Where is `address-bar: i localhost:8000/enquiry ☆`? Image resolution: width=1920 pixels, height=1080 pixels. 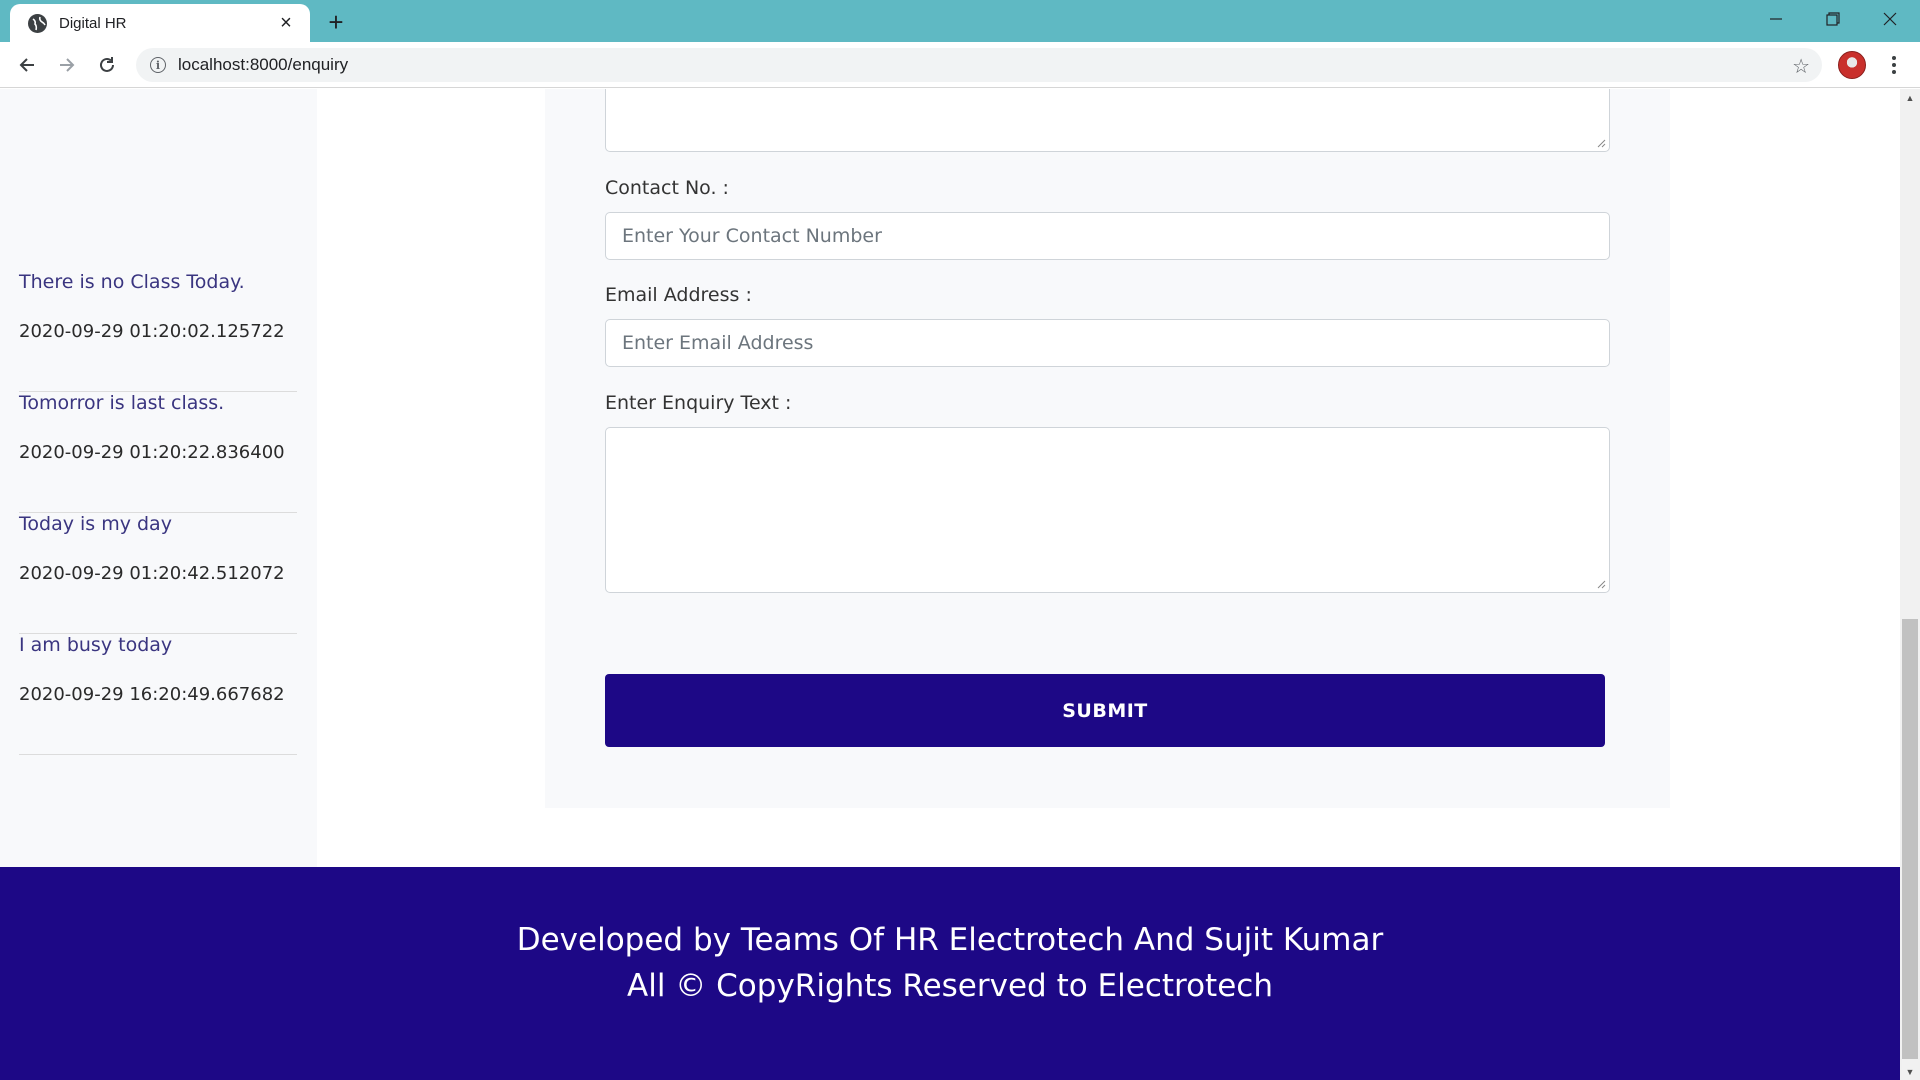
address-bar: i localhost:8000/enquiry ☆ is located at coordinates (979, 65).